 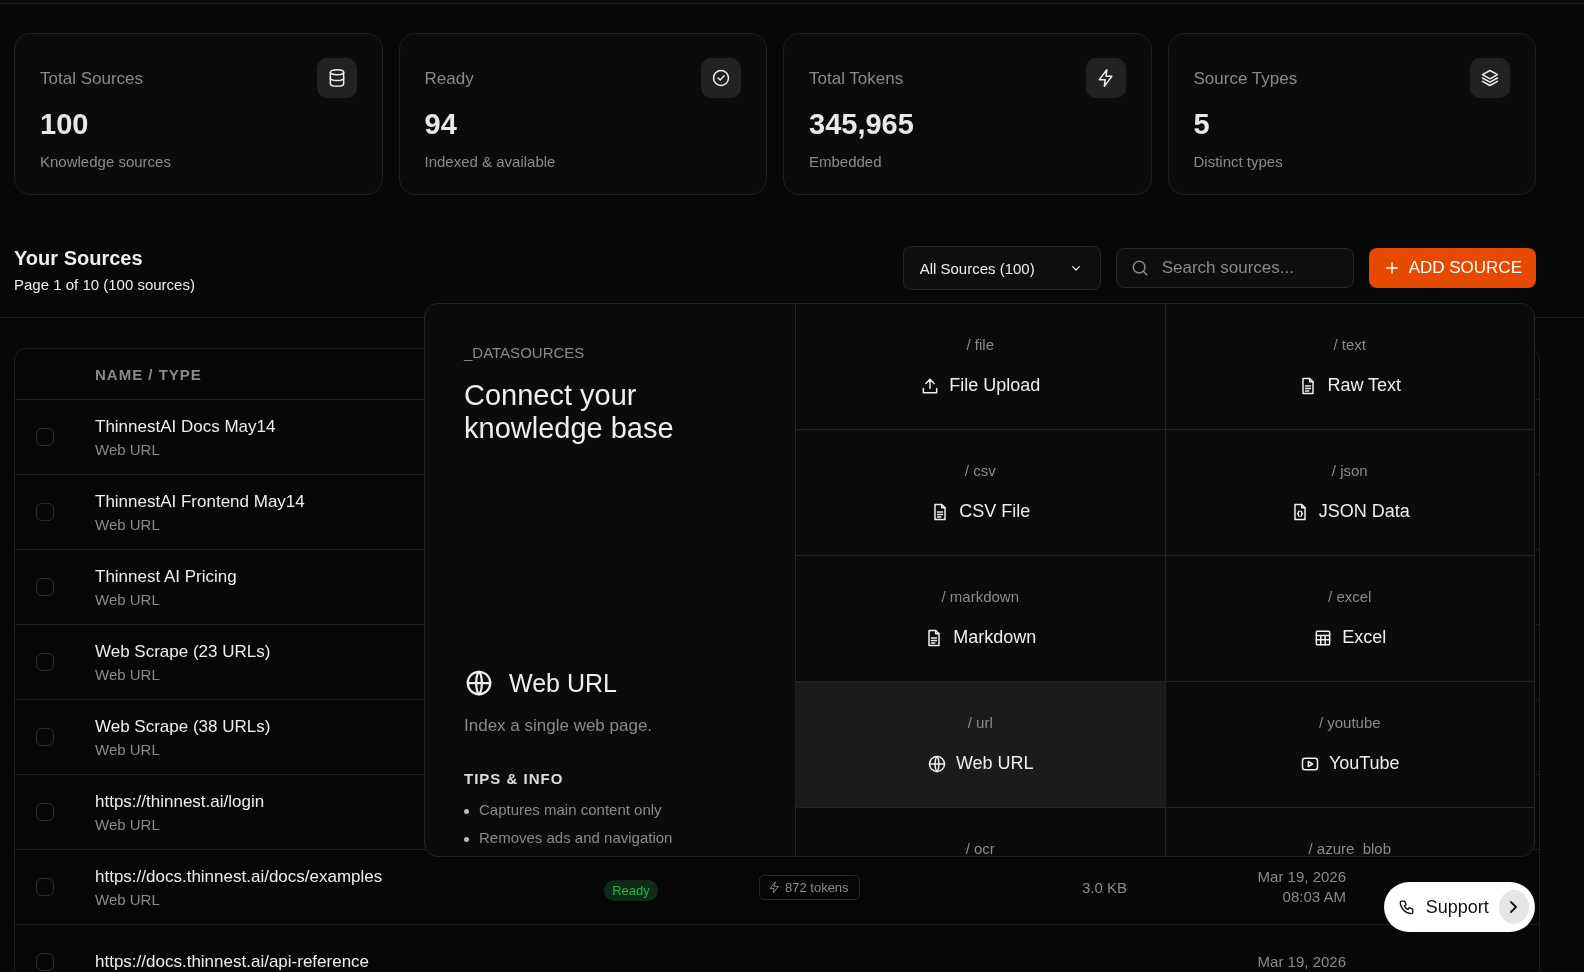 I want to click on stat-value: 94, so click(x=441, y=124).